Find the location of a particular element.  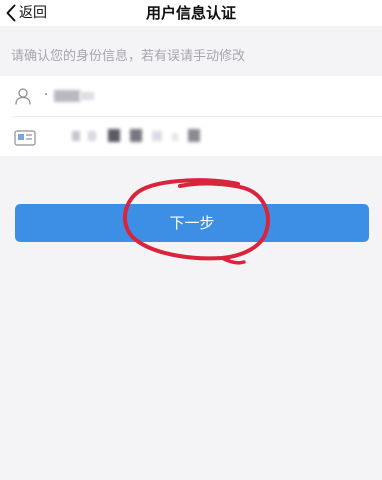

user-icon is located at coordinates (23, 98).